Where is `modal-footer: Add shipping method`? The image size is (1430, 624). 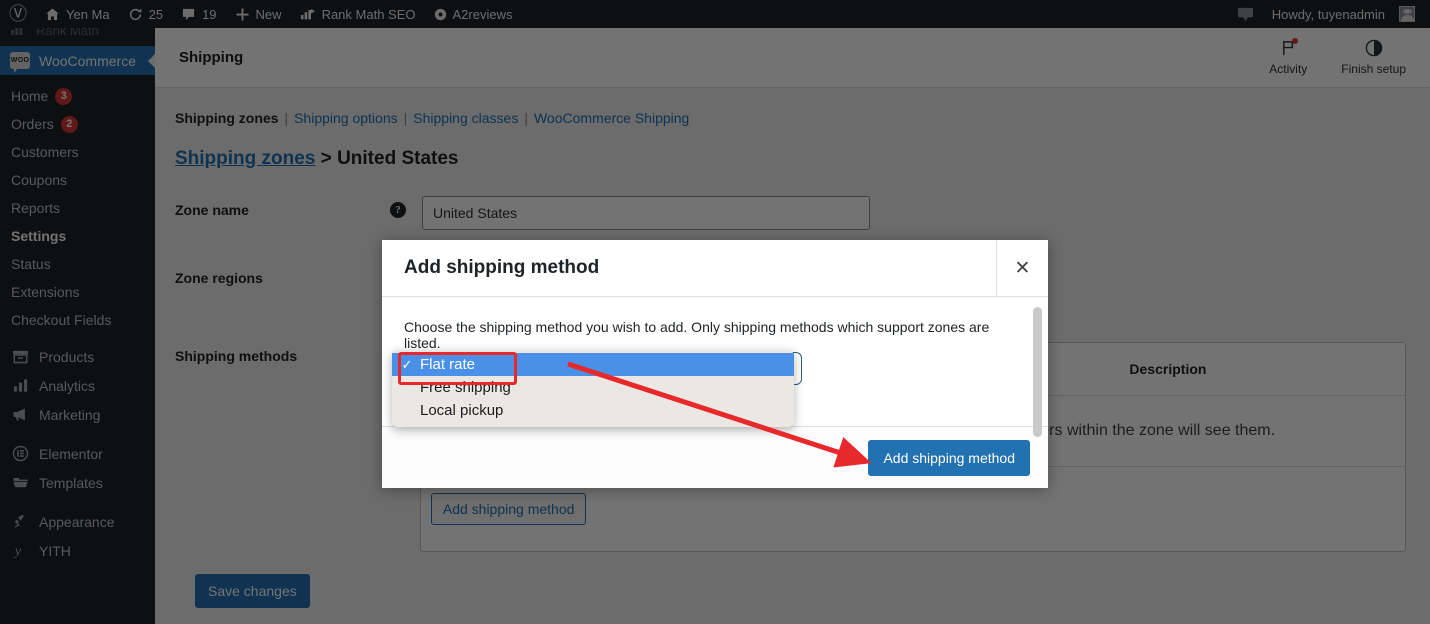 modal-footer: Add shipping method is located at coordinates (715, 457).